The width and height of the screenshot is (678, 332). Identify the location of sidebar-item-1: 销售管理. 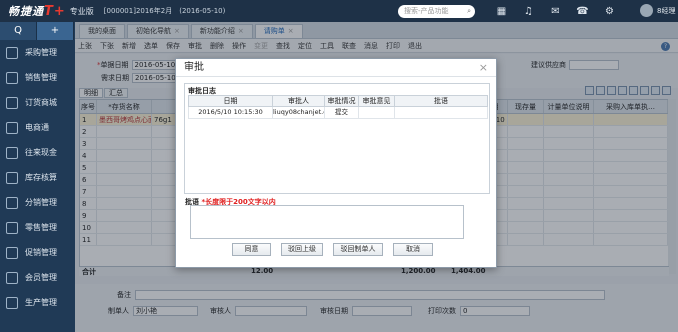
(37, 77).